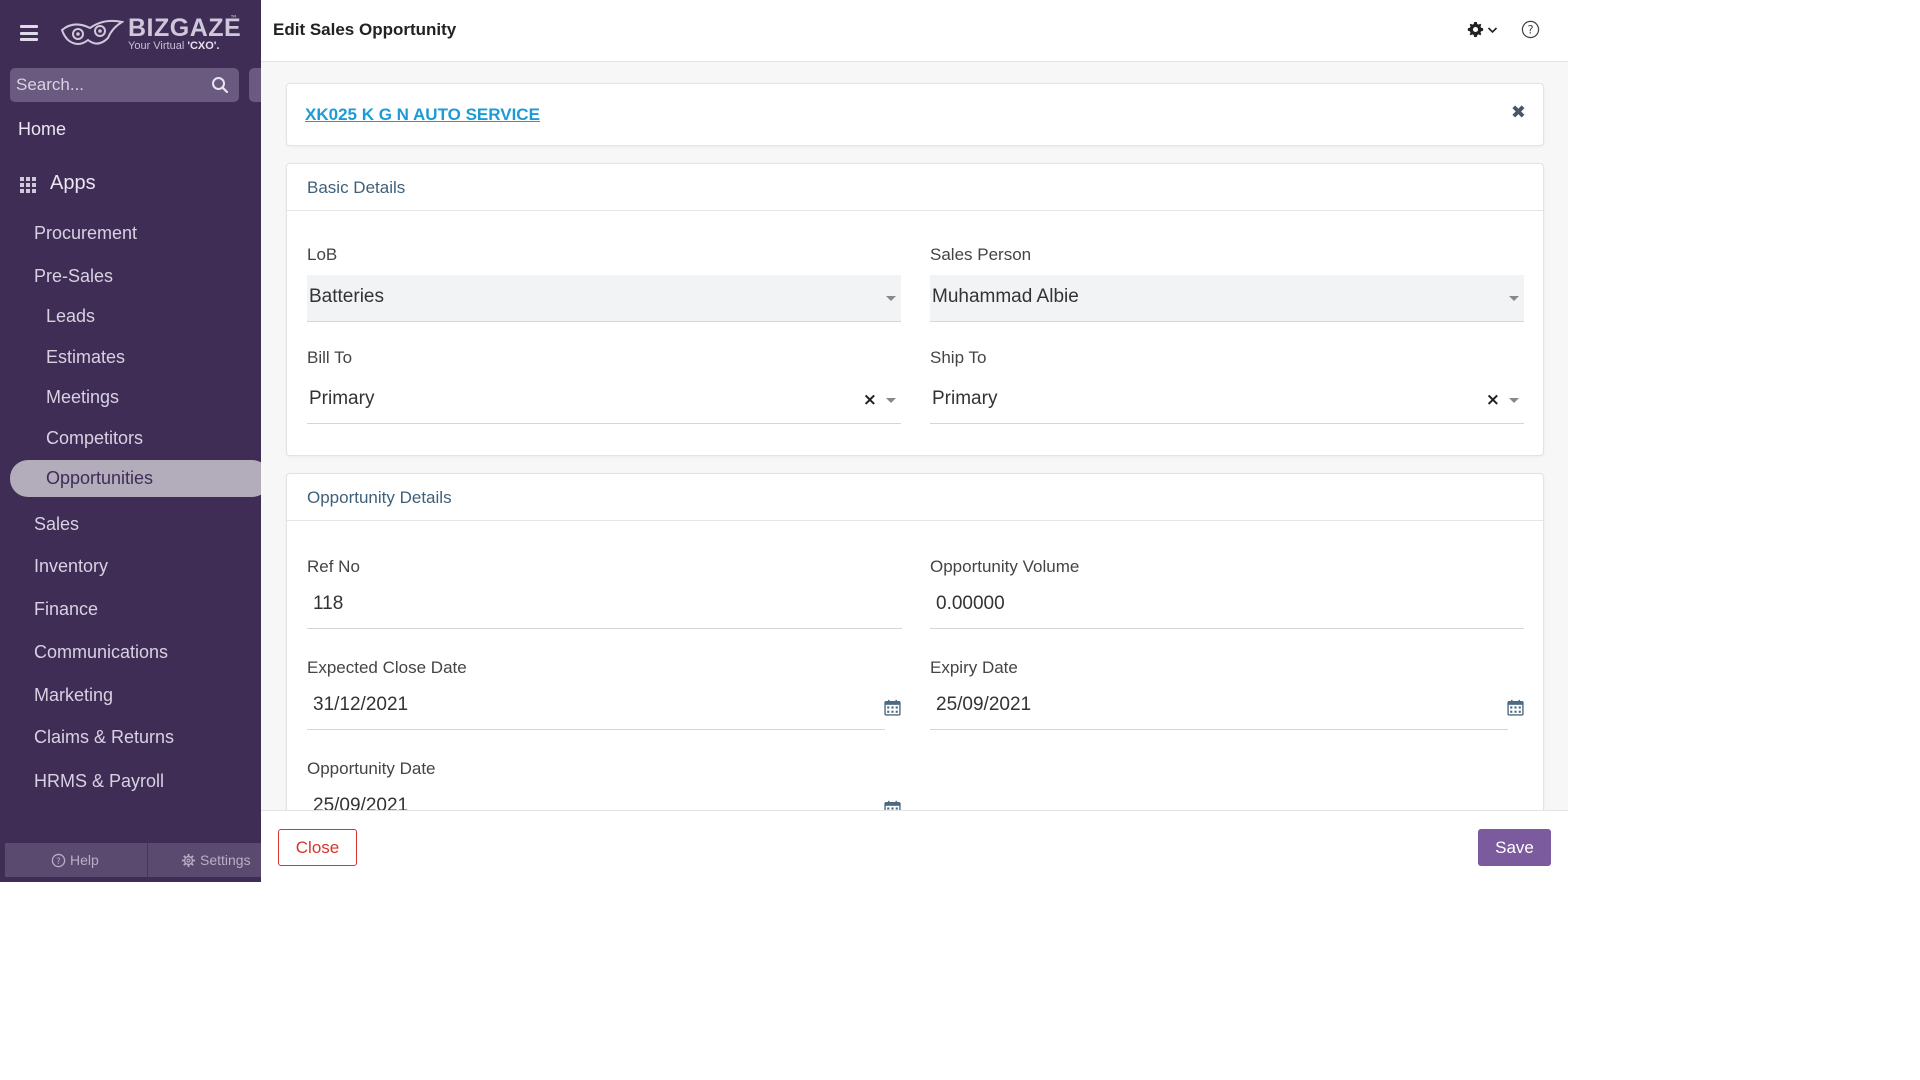 This screenshot has width=1920, height=1080. I want to click on hamburger-menu-icon, so click(29, 33).